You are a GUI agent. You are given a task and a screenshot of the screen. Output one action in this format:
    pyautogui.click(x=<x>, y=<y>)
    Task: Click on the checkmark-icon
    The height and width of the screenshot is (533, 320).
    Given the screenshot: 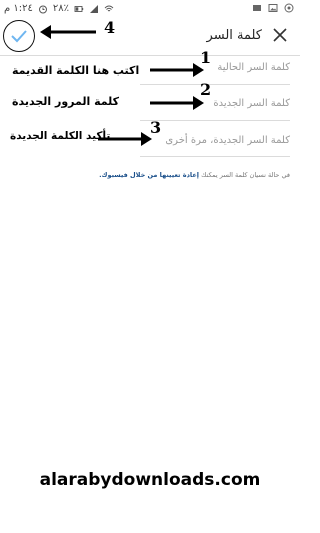 What is the action you would take?
    pyautogui.click(x=19, y=36)
    